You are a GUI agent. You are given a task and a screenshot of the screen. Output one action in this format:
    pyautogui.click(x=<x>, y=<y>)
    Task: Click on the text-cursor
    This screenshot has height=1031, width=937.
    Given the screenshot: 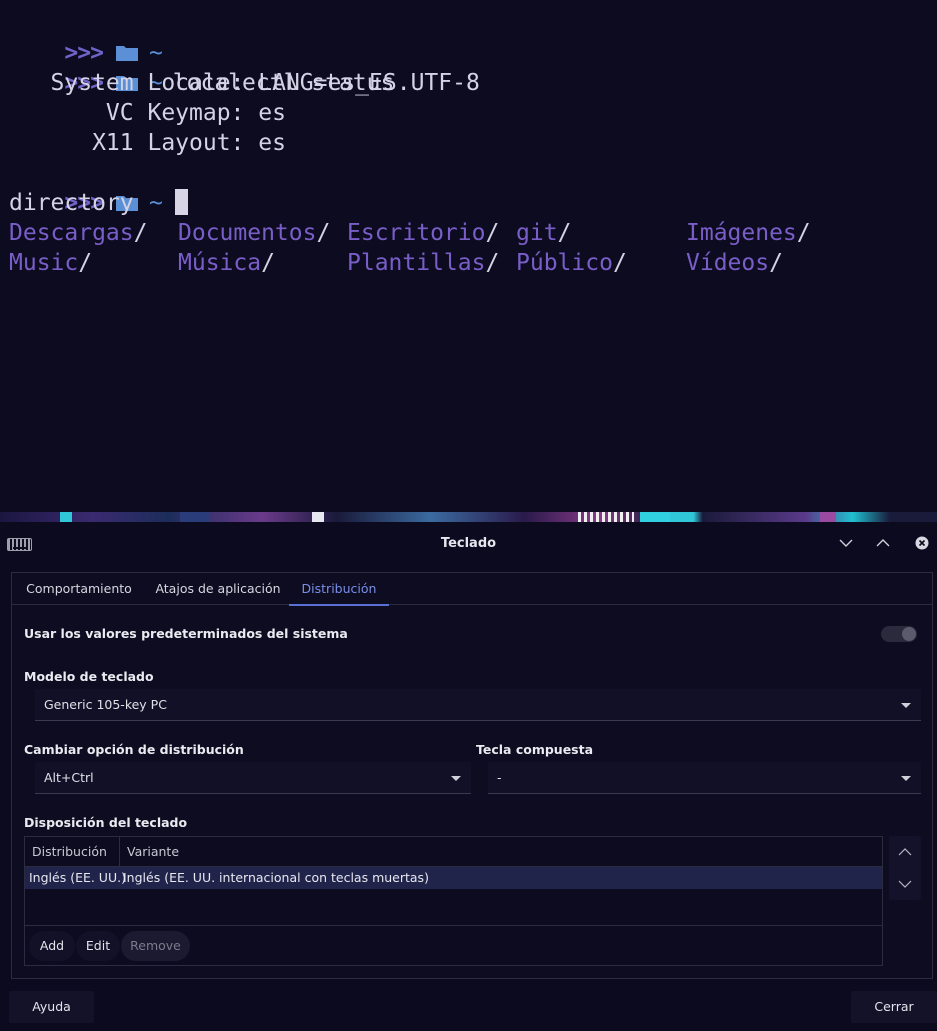 What is the action you would take?
    pyautogui.click(x=181, y=202)
    